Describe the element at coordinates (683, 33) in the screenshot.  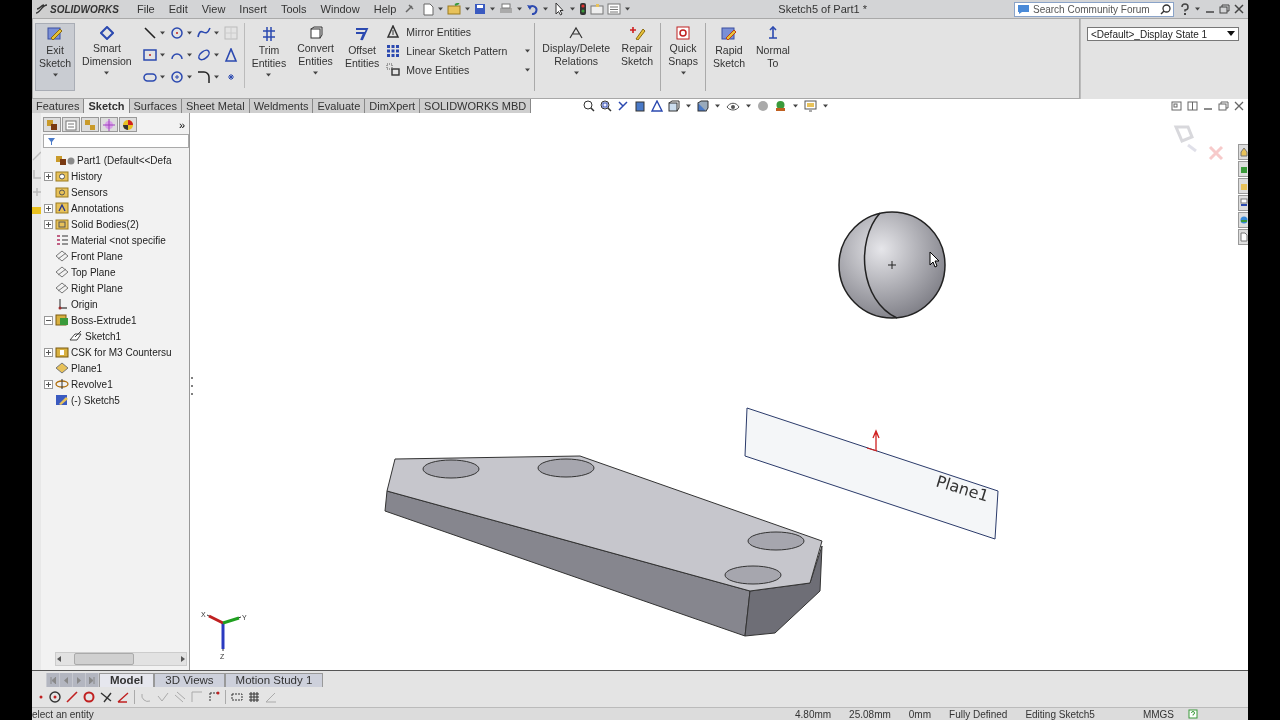
I see `target-icon` at that location.